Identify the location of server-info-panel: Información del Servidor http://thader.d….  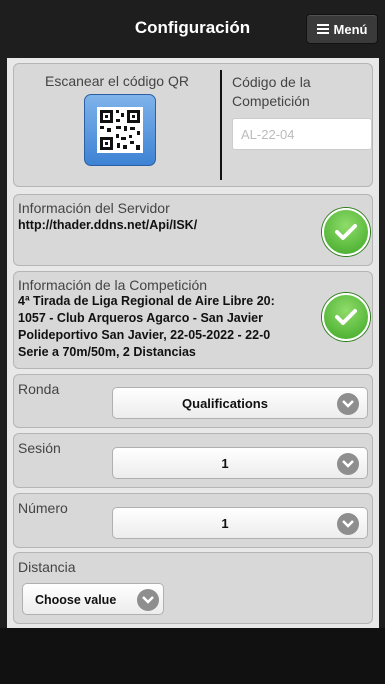
(193, 230).